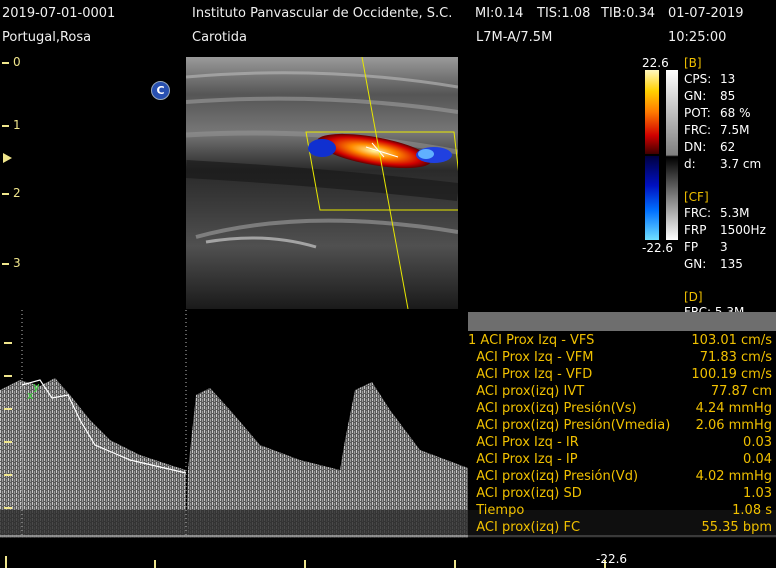  I want to click on measurement-value: 1.03, so click(757, 493).